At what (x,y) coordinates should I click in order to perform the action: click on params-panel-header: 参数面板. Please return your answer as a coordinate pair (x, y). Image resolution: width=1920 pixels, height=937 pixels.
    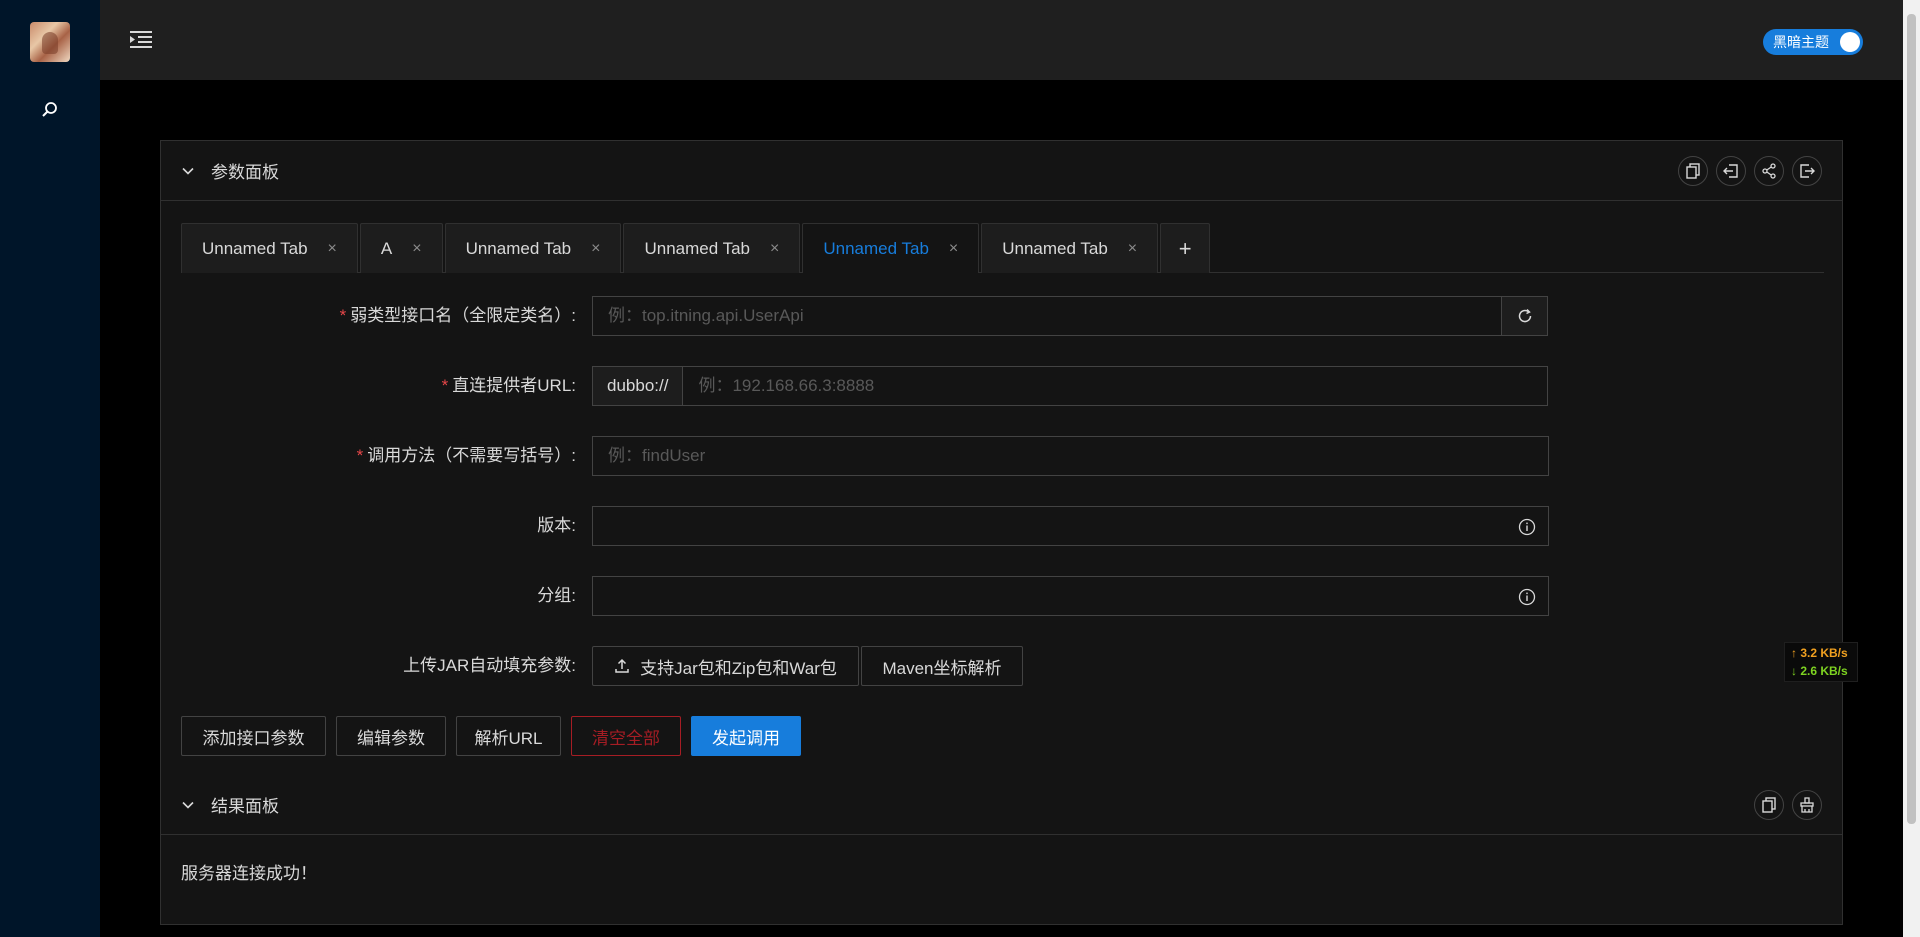
    Looking at the image, I should click on (1001, 171).